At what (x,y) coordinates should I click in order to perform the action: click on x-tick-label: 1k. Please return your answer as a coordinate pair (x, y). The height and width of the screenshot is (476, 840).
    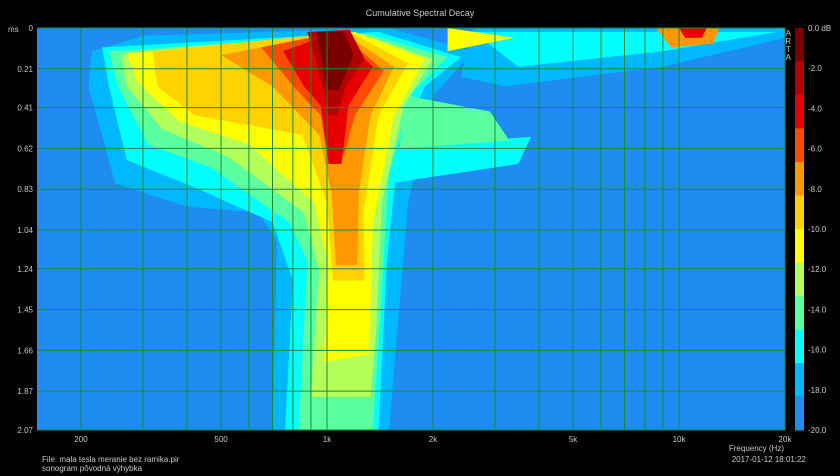
    Looking at the image, I should click on (327, 439).